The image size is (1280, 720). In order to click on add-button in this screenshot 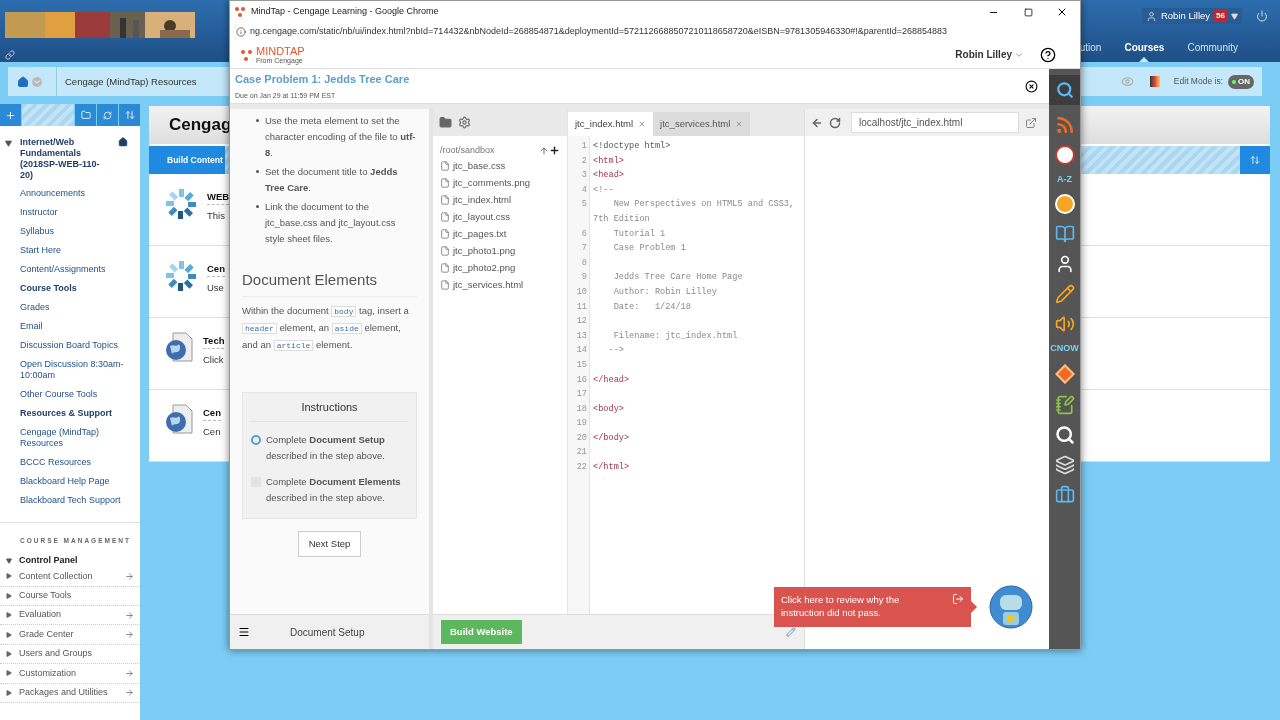, I will do `click(10, 115)`.